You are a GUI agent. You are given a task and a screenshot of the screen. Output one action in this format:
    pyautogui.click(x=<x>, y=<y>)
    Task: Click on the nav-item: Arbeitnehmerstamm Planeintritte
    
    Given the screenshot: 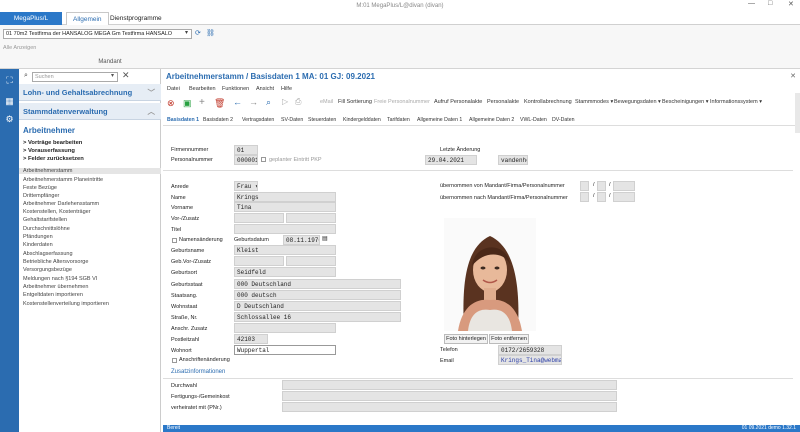 What is the action you would take?
    pyautogui.click(x=91, y=180)
    